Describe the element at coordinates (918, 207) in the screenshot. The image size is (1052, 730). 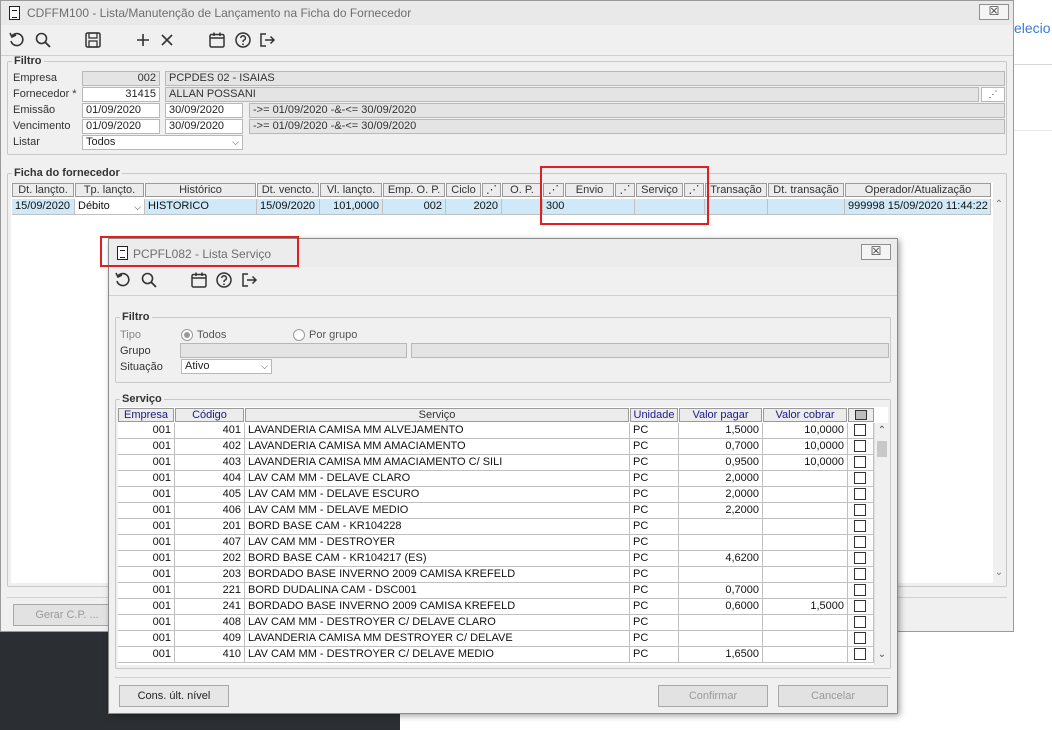
I see `cell-operador: 999998 15/09/2020 11:44:22` at that location.